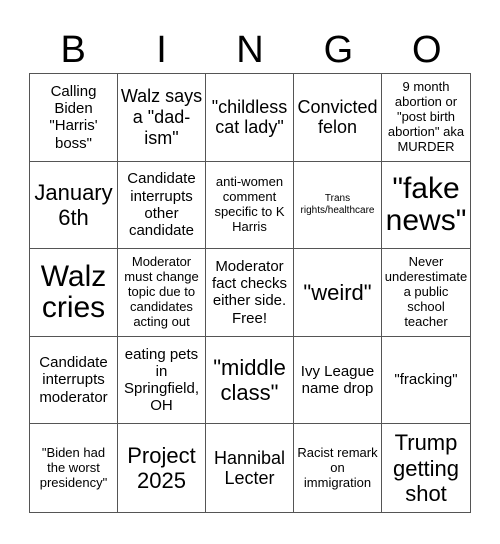  Describe the element at coordinates (426, 206) in the screenshot. I see `bingo-cell: "fake news"` at that location.